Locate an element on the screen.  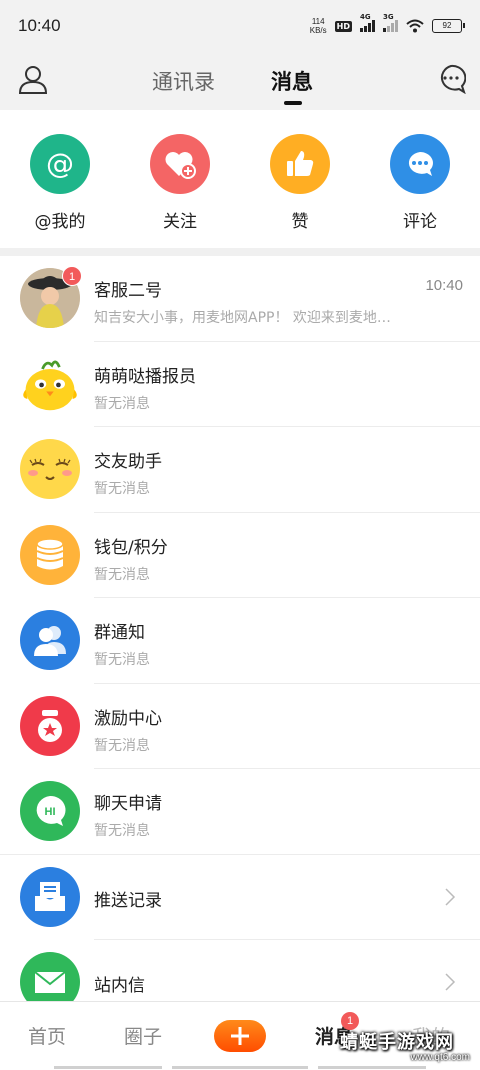
quick-action-label: 关注 is located at coordinates (180, 222).